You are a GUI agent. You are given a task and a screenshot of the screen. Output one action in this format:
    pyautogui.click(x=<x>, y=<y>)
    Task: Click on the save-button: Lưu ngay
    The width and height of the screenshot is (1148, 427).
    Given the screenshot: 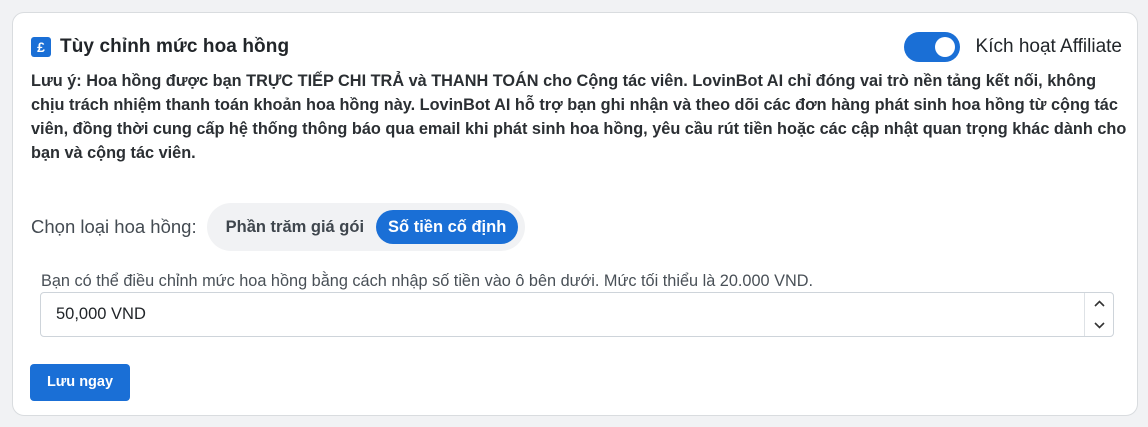 What is the action you would take?
    pyautogui.click(x=80, y=382)
    